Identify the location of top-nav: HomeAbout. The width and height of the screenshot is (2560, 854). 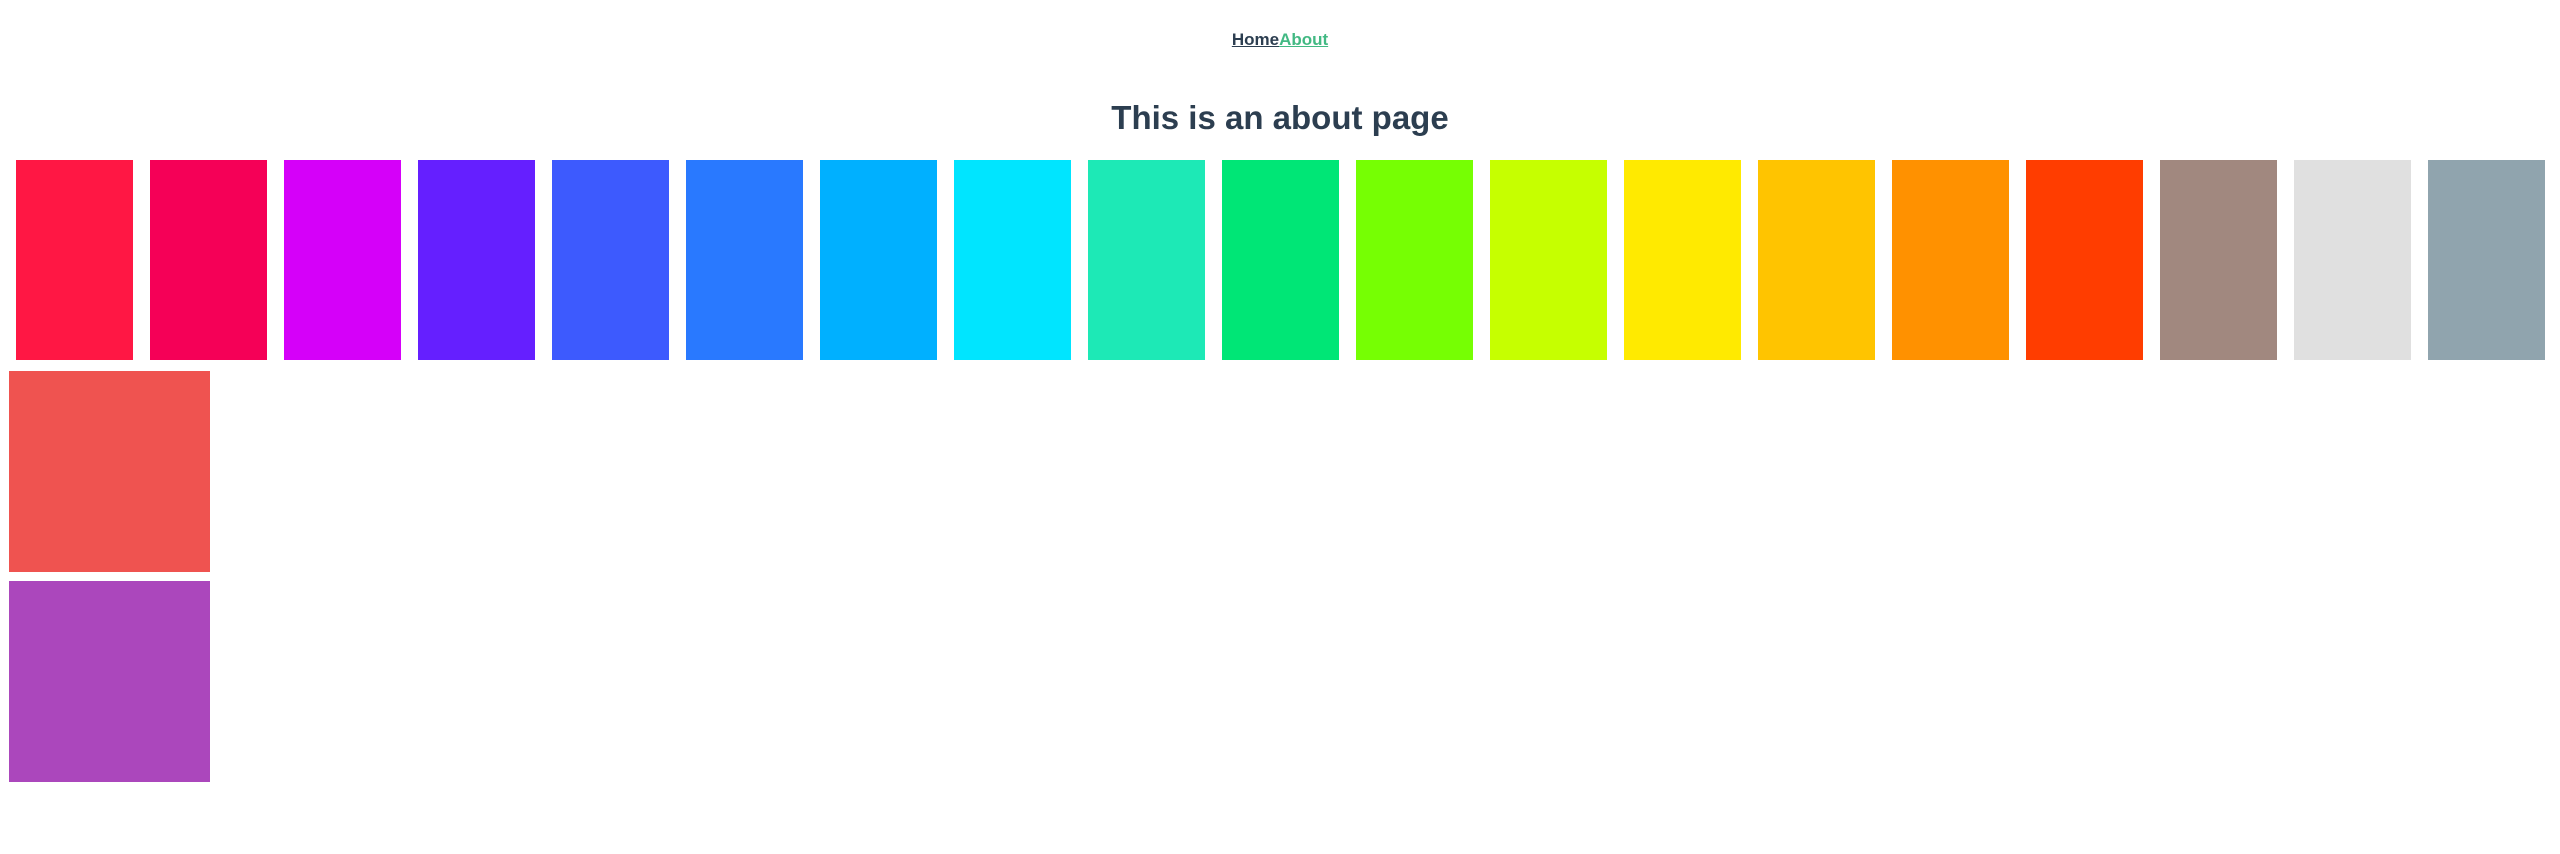
(1280, 40).